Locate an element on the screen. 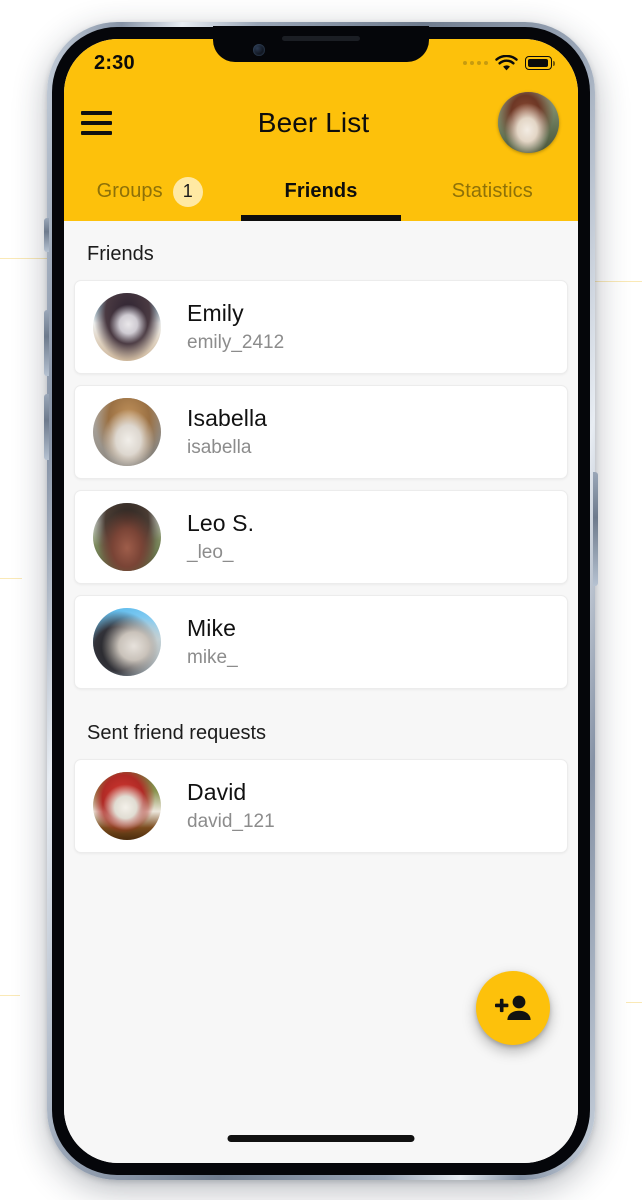 Image resolution: width=642 pixels, height=1200 pixels. list-item: Leo S. _leo_ is located at coordinates (321, 537).